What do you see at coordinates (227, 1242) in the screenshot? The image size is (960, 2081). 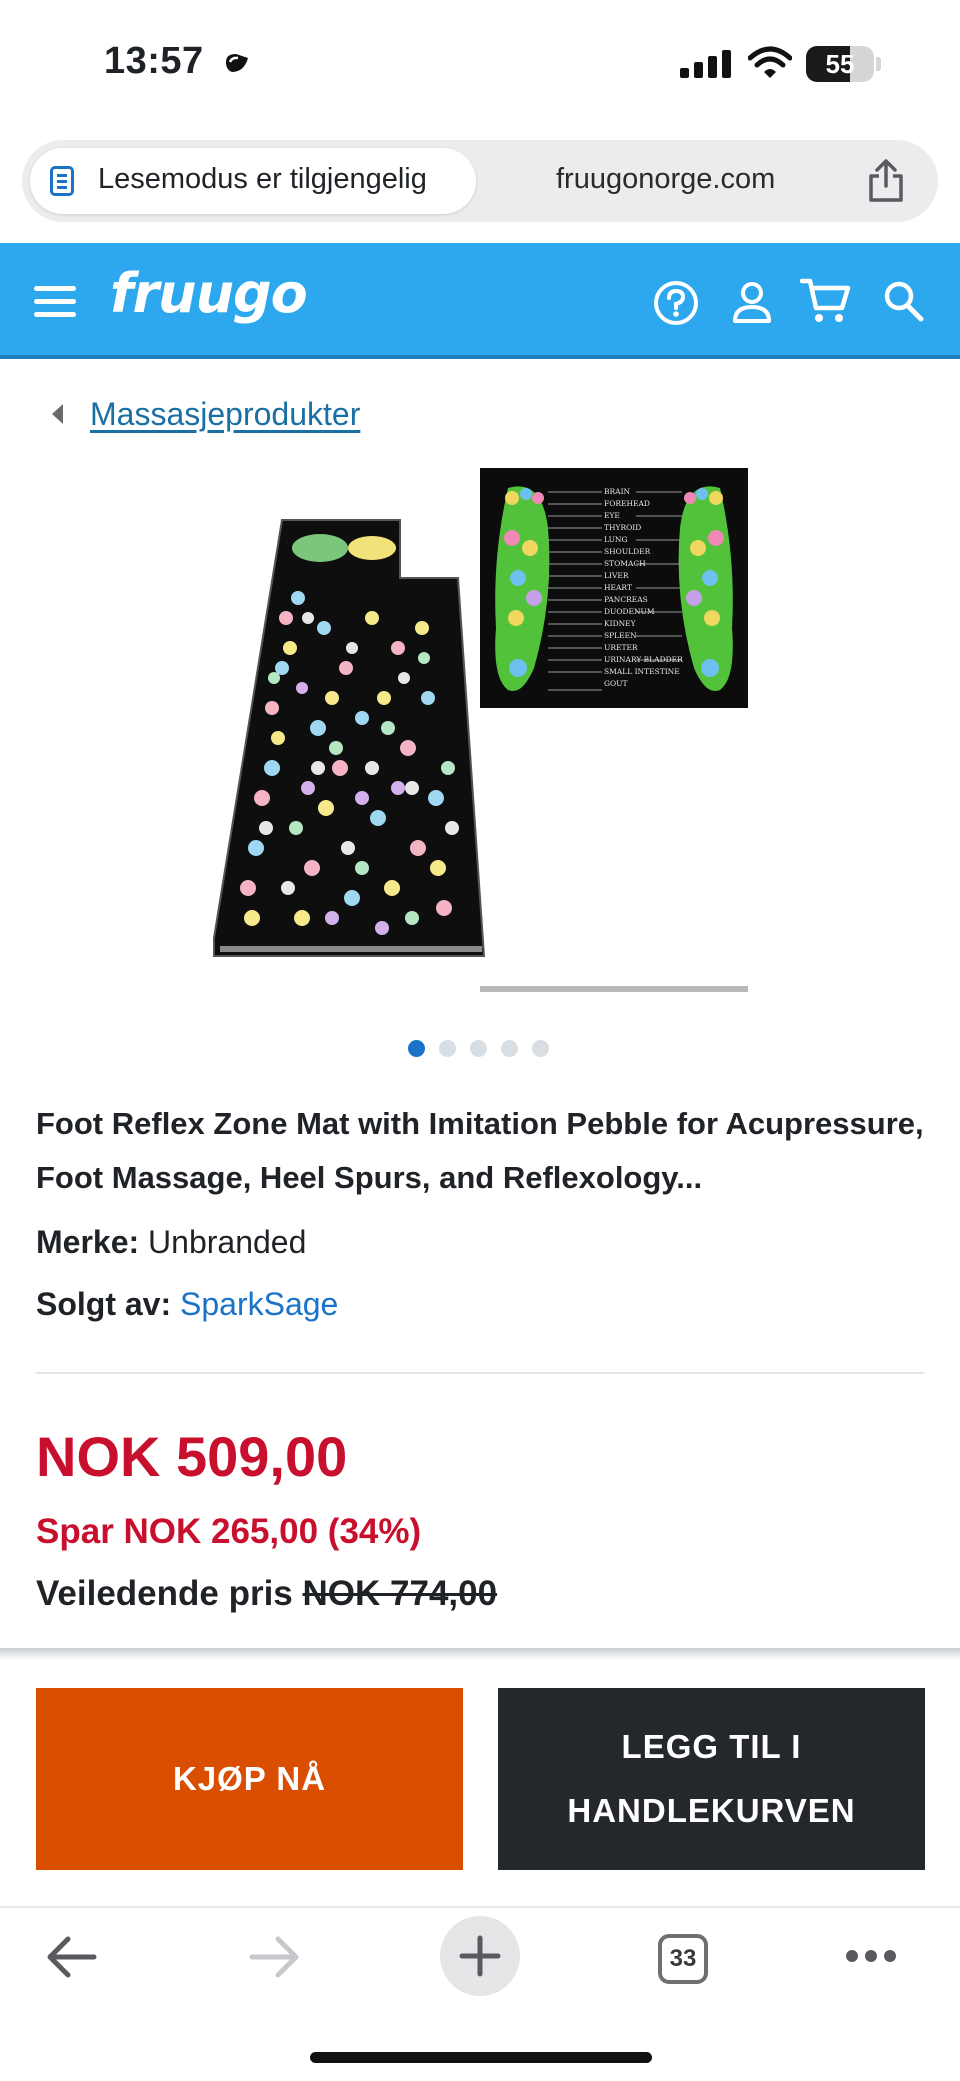 I see `brand-value: Unbranded` at bounding box center [227, 1242].